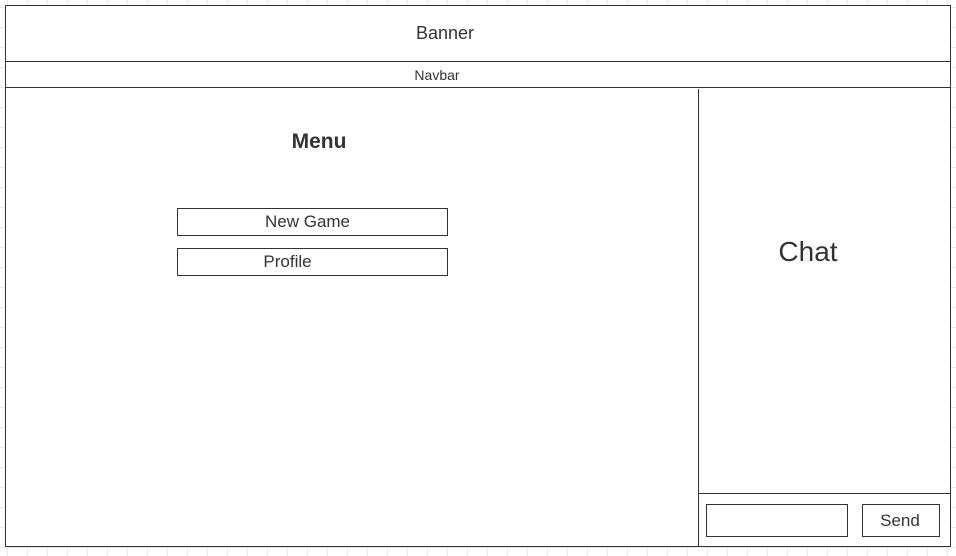 The image size is (956, 556). I want to click on menu-title: Menu, so click(319, 141).